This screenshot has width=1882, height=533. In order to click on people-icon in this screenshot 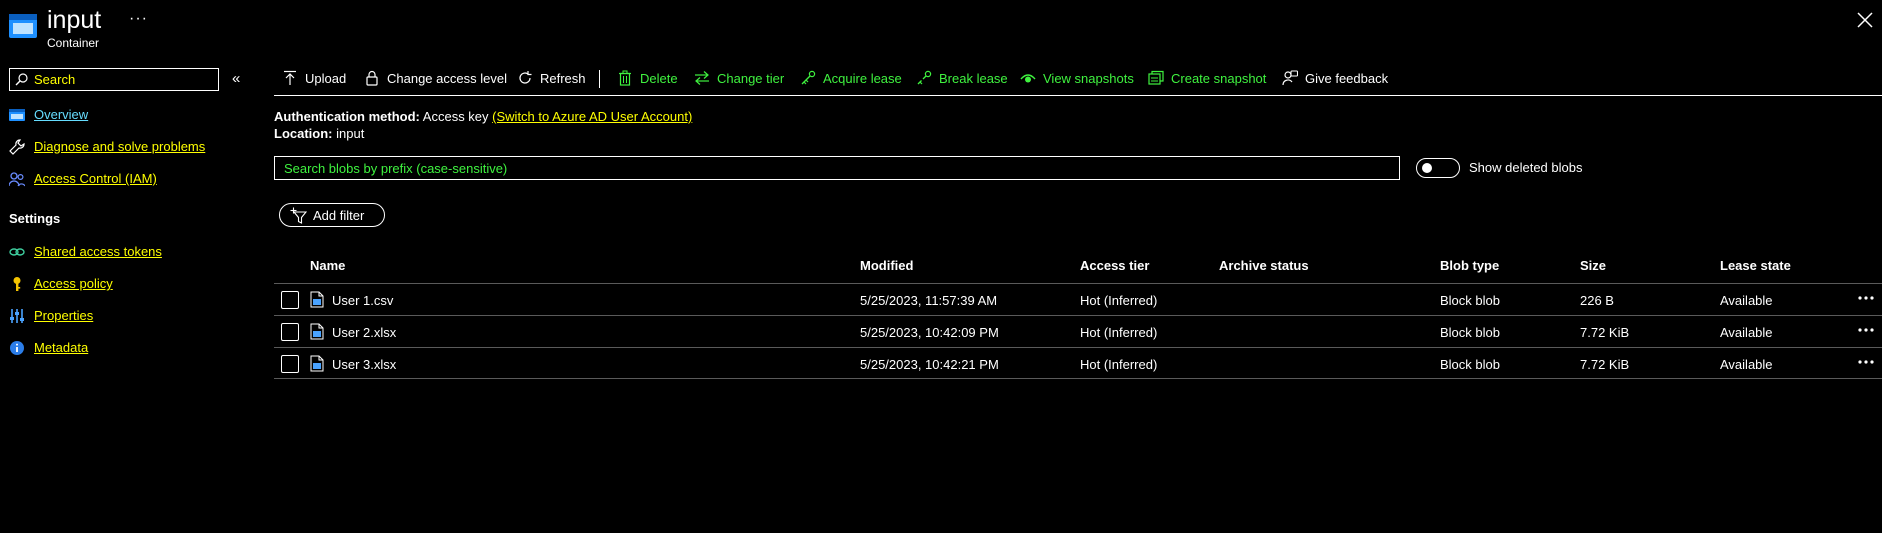, I will do `click(17, 179)`.